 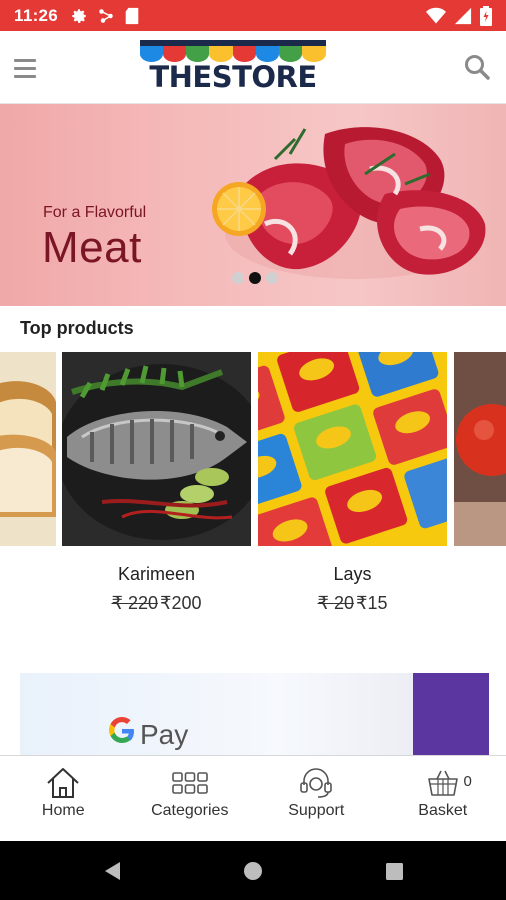 I want to click on product-card-bread, so click(x=28, y=482).